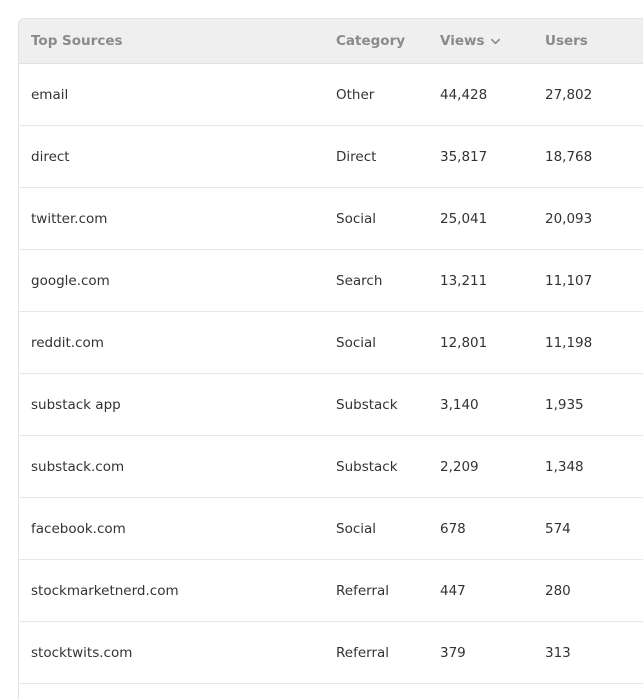  What do you see at coordinates (564, 466) in the screenshot?
I see `users-cell: 1,348` at bounding box center [564, 466].